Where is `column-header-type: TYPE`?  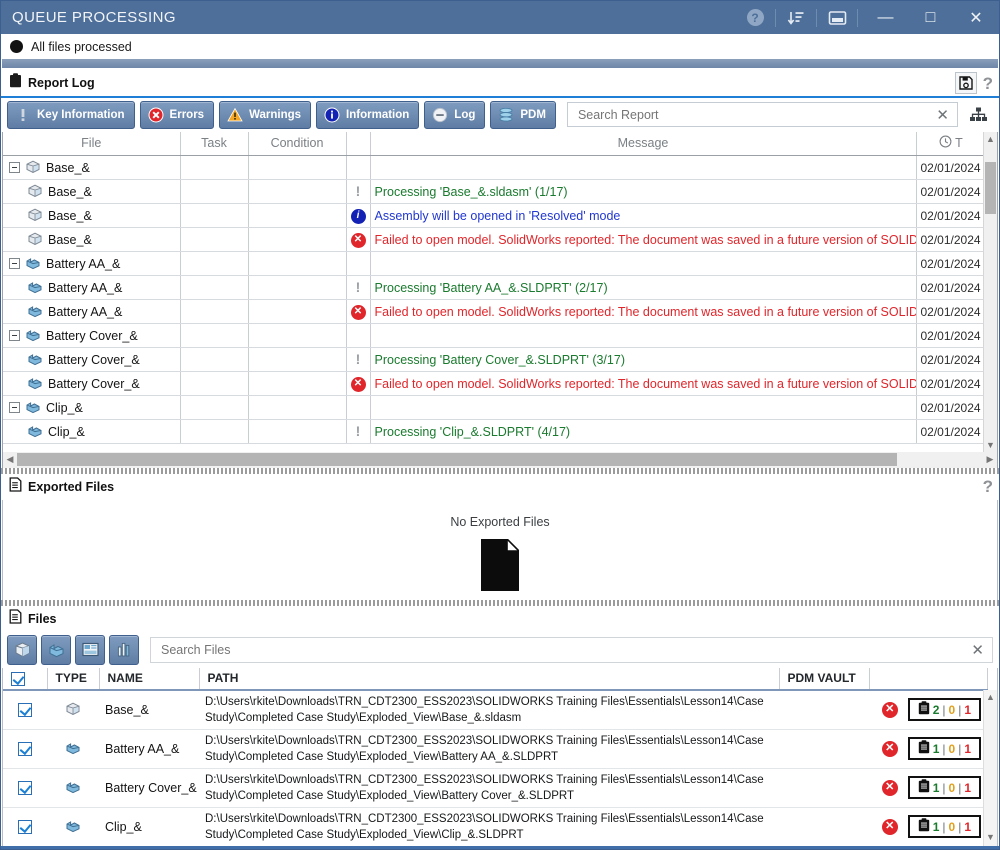 column-header-type: TYPE is located at coordinates (73, 679).